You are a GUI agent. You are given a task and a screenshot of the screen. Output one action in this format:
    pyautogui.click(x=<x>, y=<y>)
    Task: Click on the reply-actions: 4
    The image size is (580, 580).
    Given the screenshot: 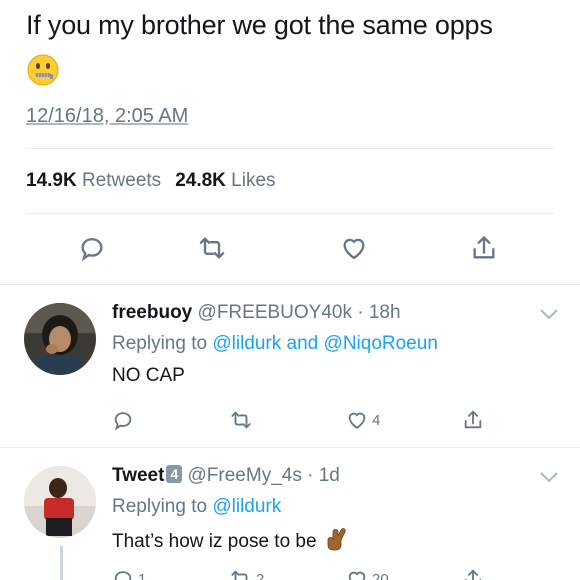 What is the action you would take?
    pyautogui.click(x=290, y=422)
    